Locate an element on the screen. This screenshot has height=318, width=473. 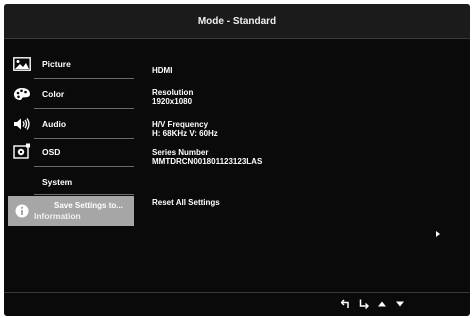
mode-title: Mode - Standard is located at coordinates (237, 21).